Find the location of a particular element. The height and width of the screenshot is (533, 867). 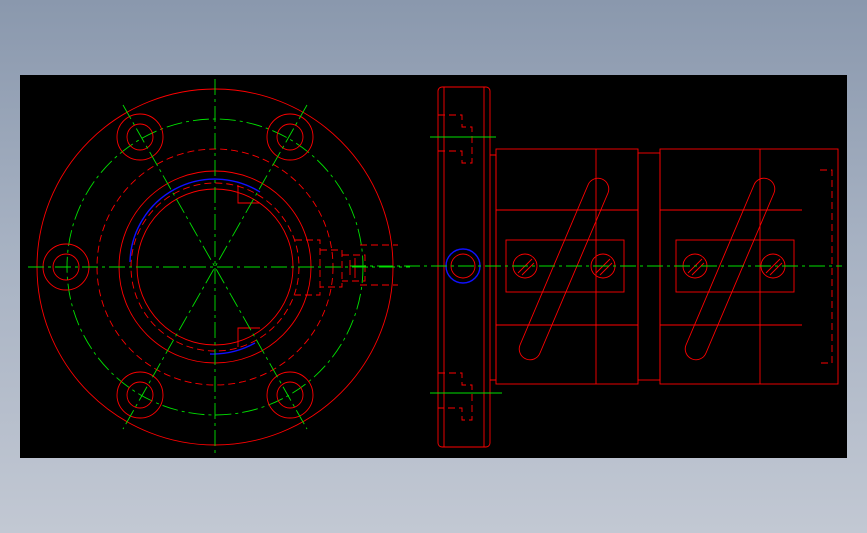

coupling-body-left is located at coordinates (567, 266).